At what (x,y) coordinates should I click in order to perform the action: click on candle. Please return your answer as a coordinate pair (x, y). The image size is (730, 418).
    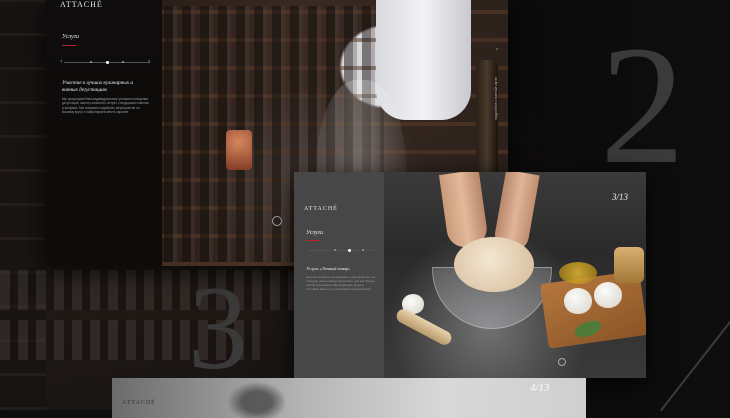
    Looking at the image, I should click on (239, 150).